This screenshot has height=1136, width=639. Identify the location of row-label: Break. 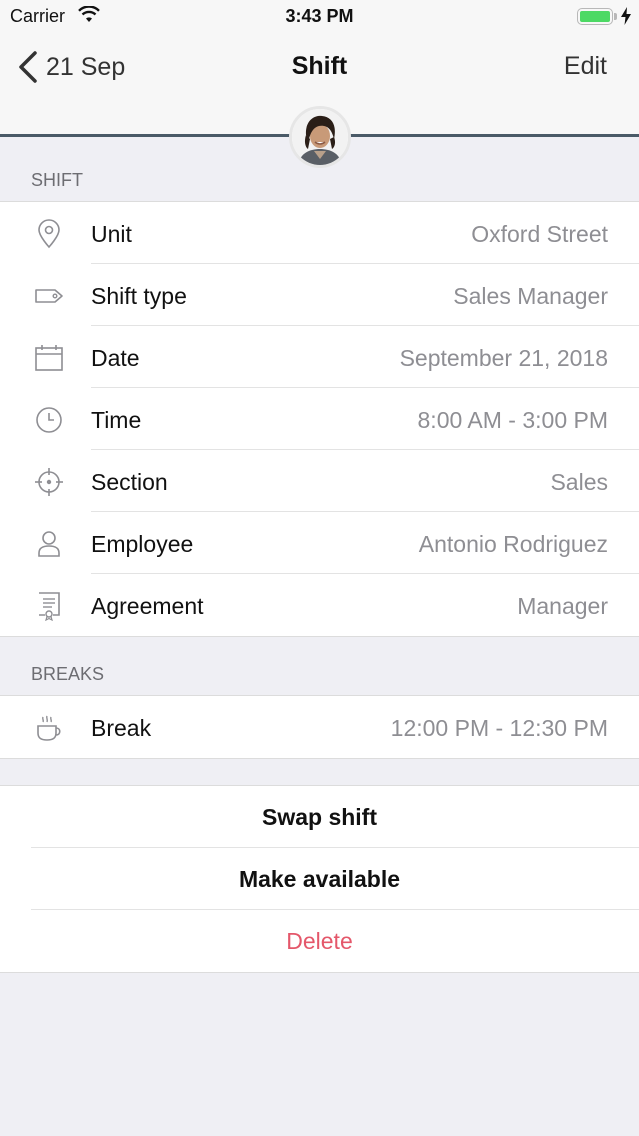
(121, 728).